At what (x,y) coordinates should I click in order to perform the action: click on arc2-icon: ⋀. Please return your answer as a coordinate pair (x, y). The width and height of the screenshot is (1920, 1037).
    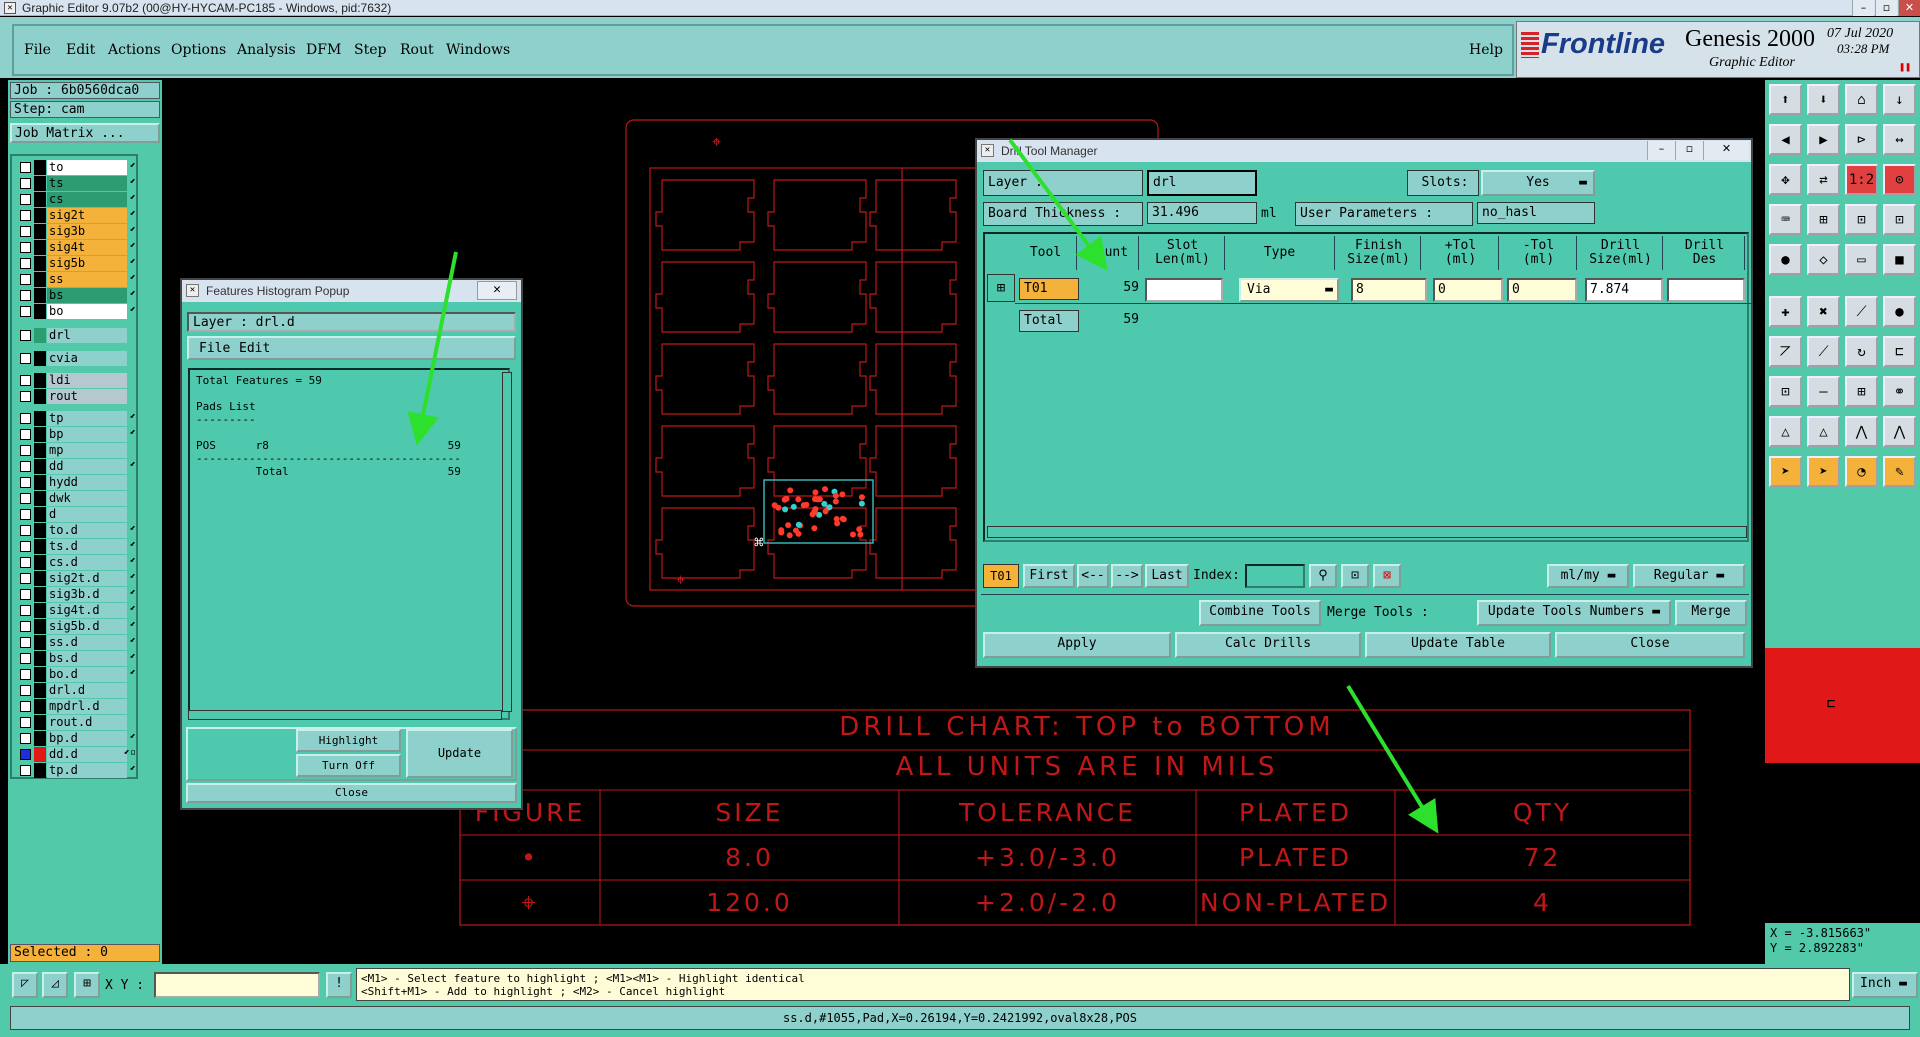
    Looking at the image, I should click on (1899, 431).